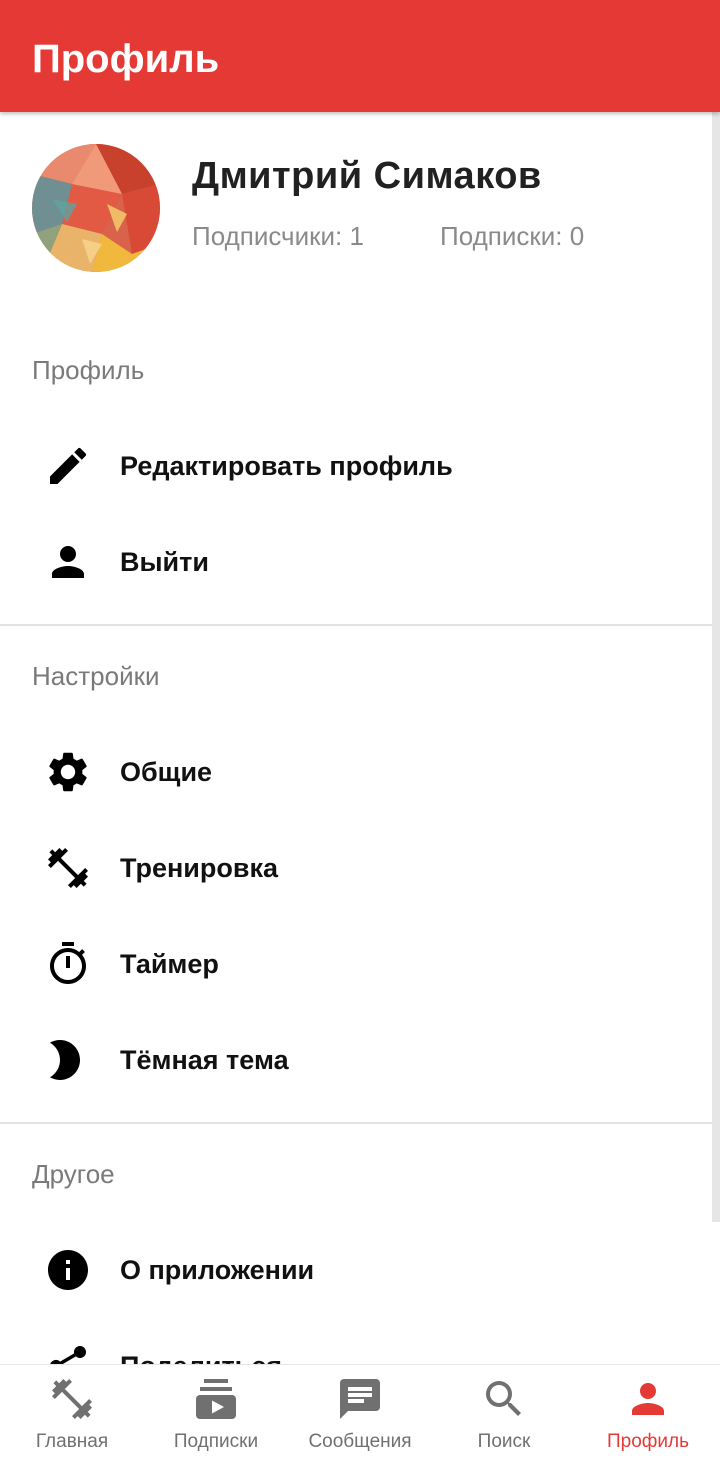 The width and height of the screenshot is (720, 1460). What do you see at coordinates (96, 208) in the screenshot?
I see `avatar` at bounding box center [96, 208].